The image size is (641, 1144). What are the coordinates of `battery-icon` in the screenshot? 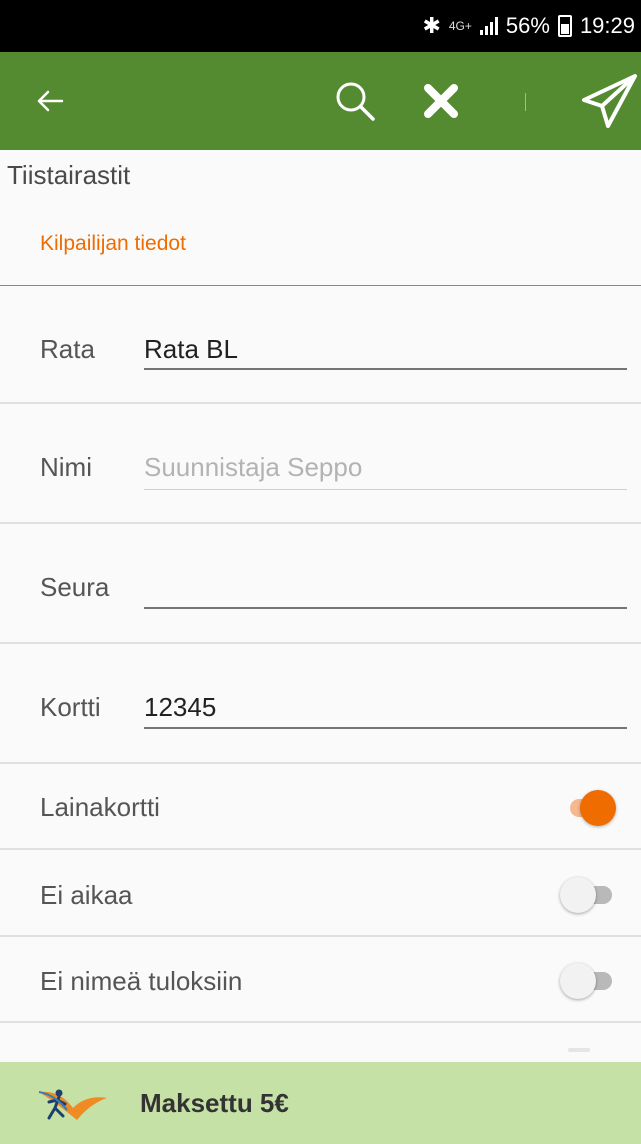 It's located at (564, 26).